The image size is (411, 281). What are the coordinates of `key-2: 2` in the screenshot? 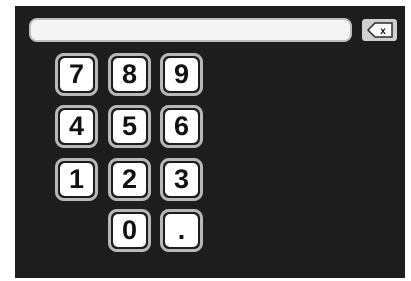 It's located at (129, 179).